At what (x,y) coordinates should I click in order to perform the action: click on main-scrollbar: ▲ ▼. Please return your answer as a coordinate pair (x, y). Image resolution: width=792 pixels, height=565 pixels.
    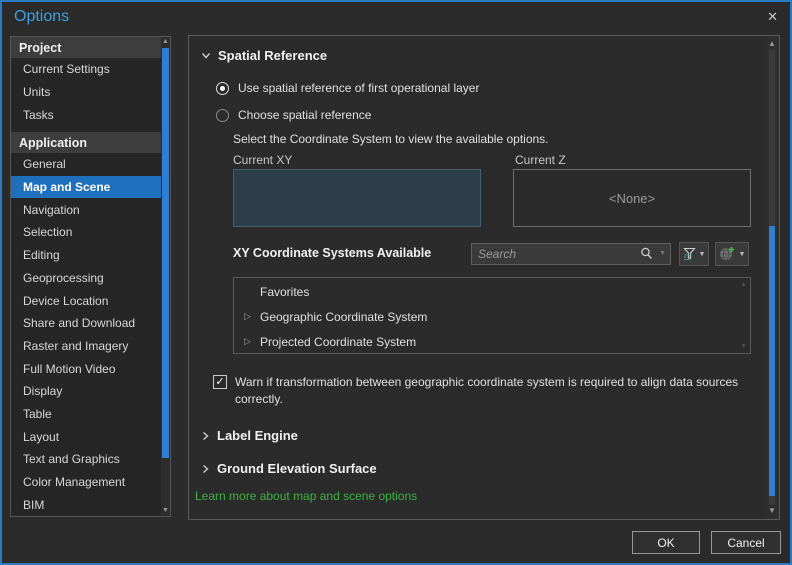
    Looking at the image, I should click on (772, 277).